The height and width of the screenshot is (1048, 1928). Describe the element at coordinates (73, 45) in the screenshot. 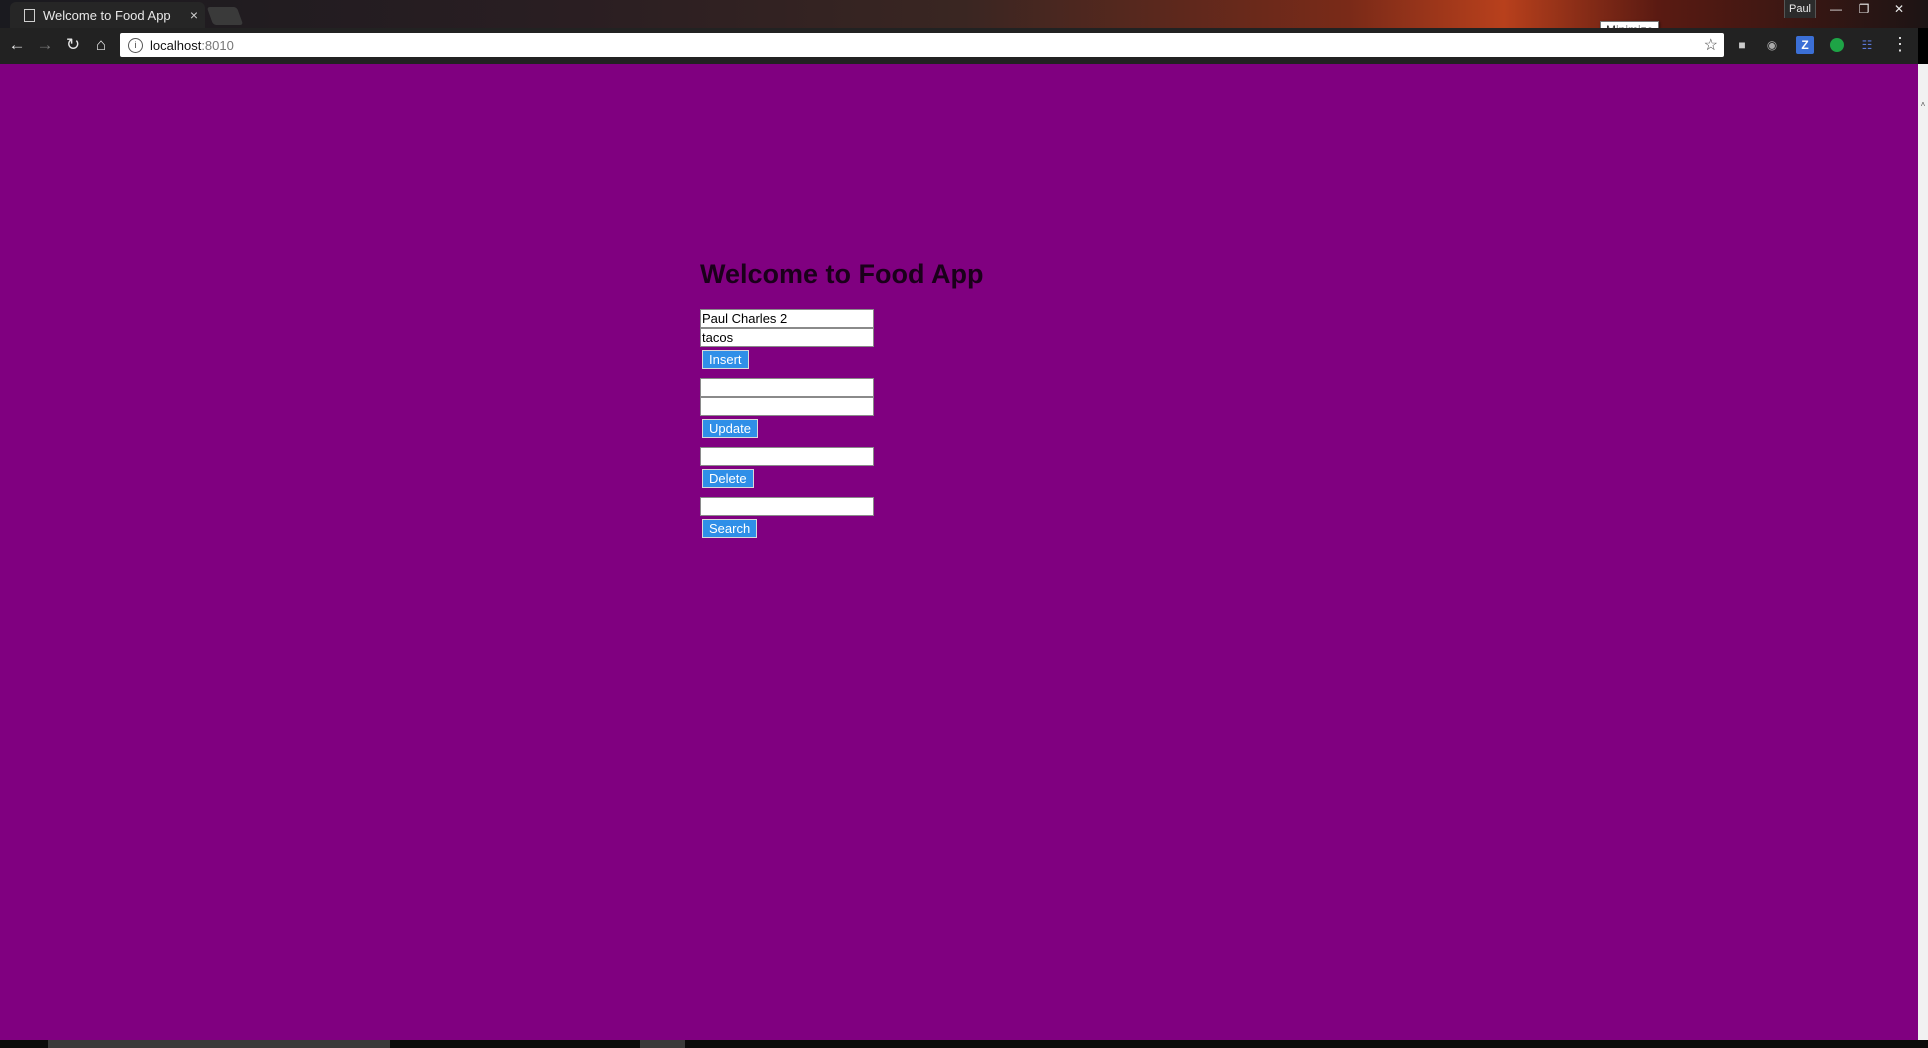

I see `reload-icon: ↻` at that location.